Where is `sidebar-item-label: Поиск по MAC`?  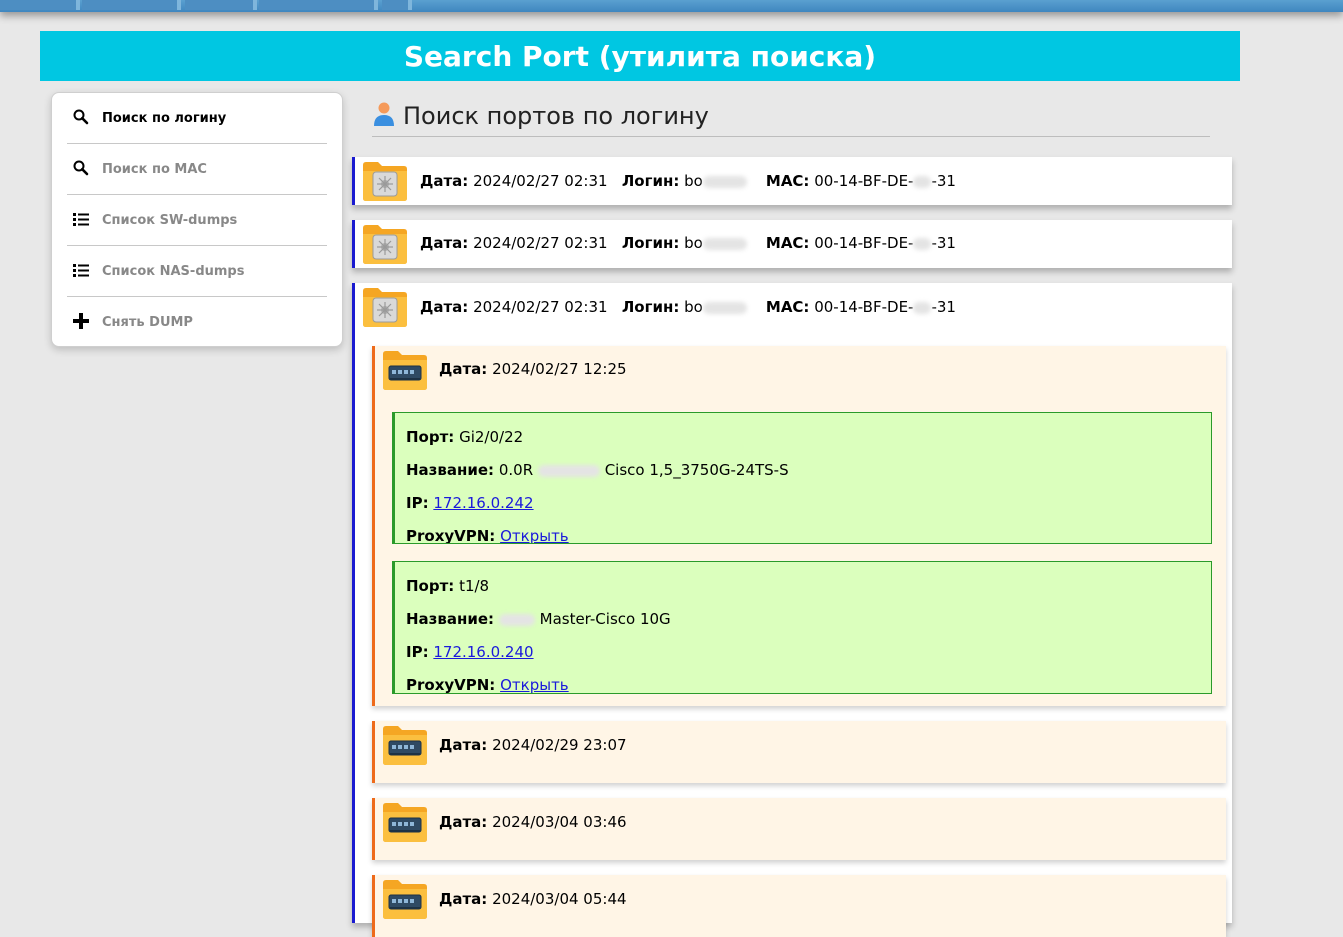 sidebar-item-label: Поиск по MAC is located at coordinates (154, 169).